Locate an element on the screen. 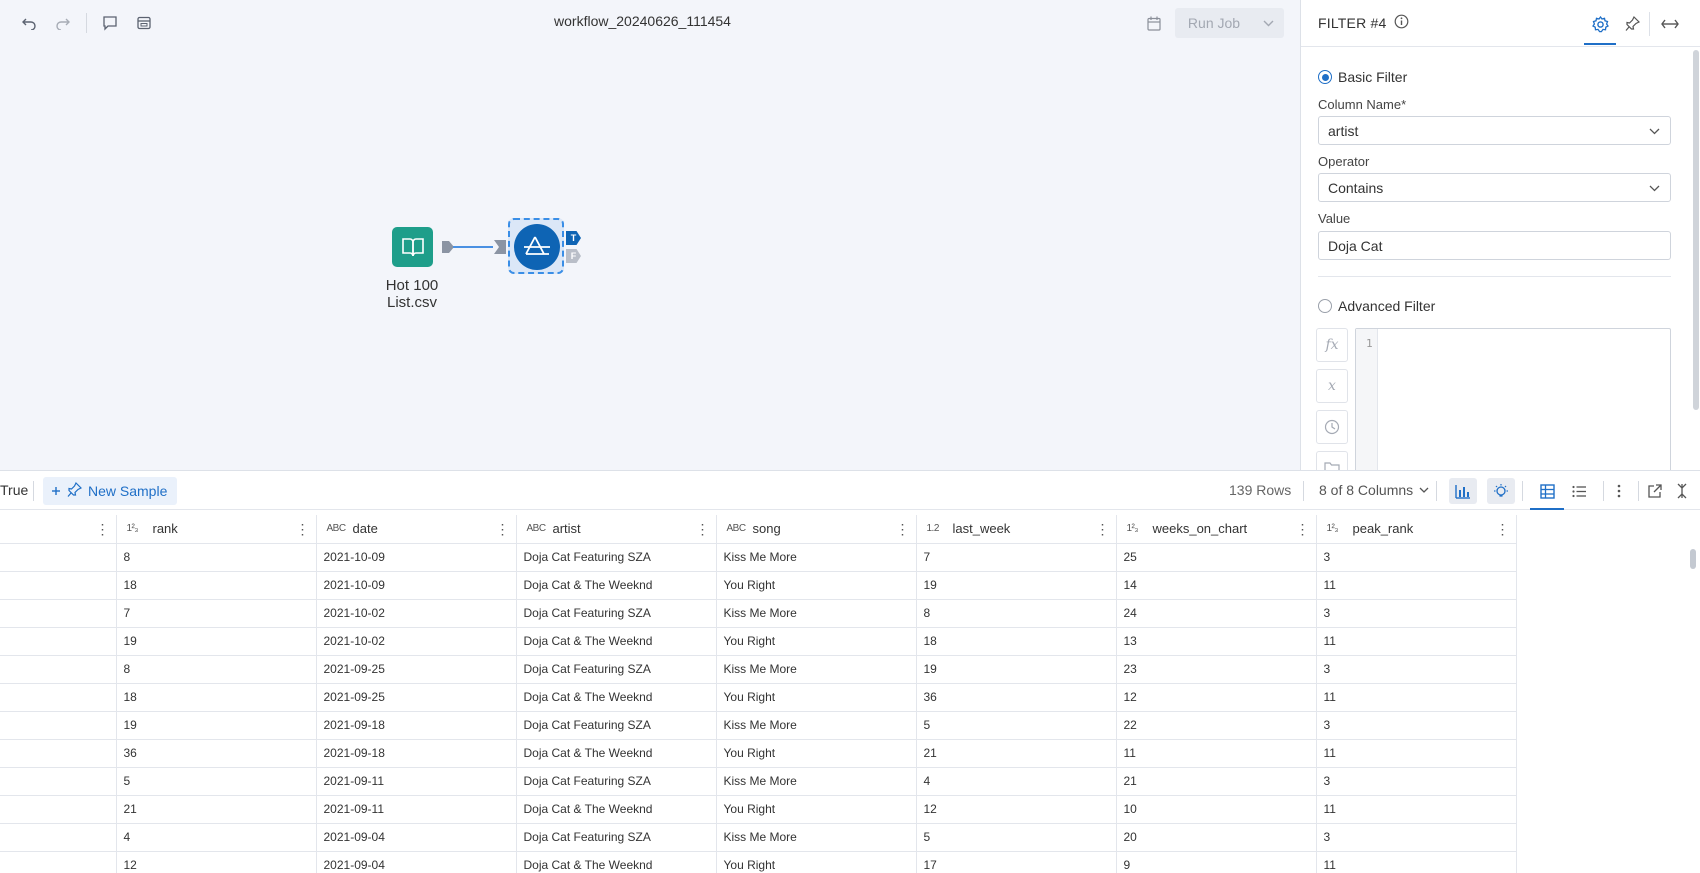  table-cell: 17 is located at coordinates (1016, 862).